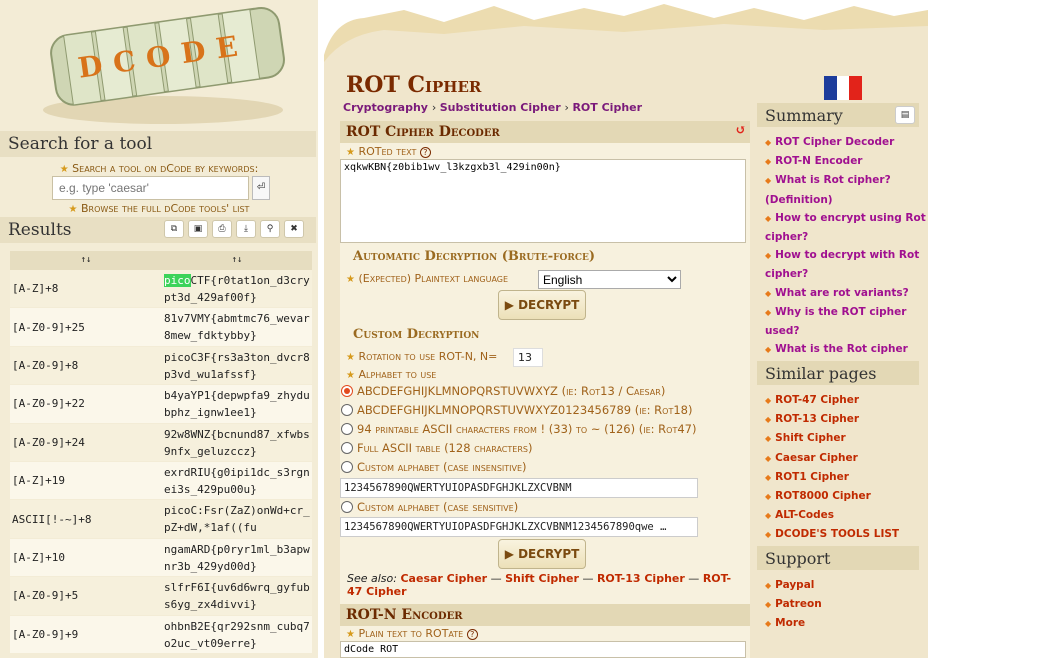  Describe the element at coordinates (847, 142) in the screenshot. I see `summary-link: ◆ ROT Cipher Decoder` at that location.